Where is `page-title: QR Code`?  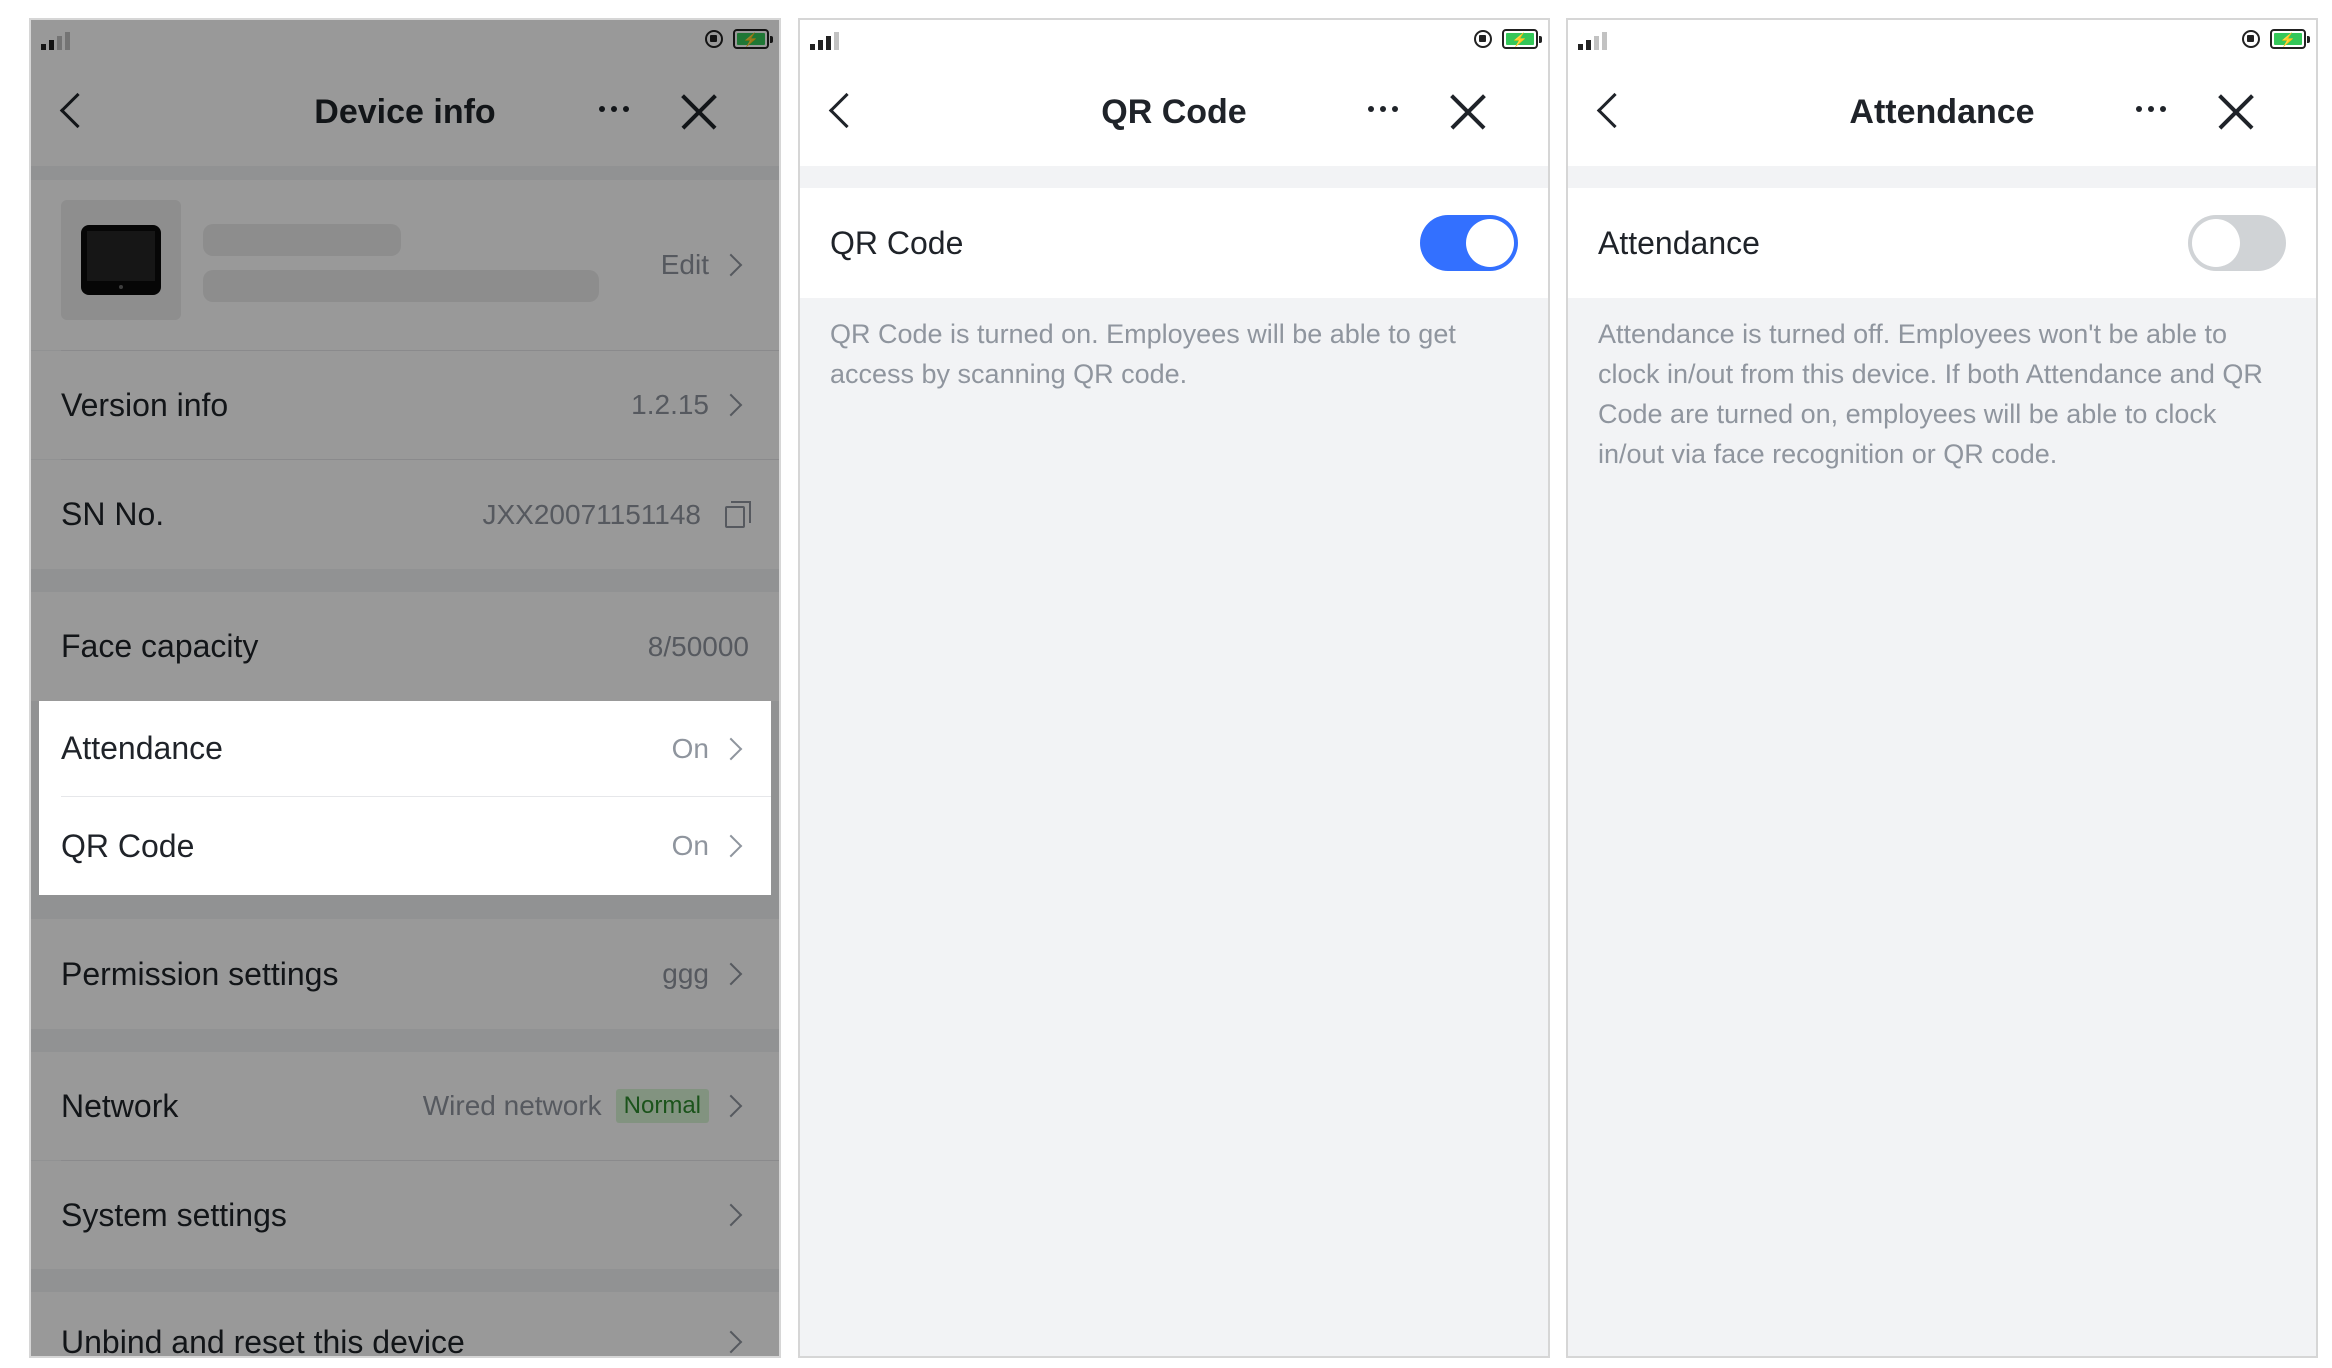
page-title: QR Code is located at coordinates (1174, 112).